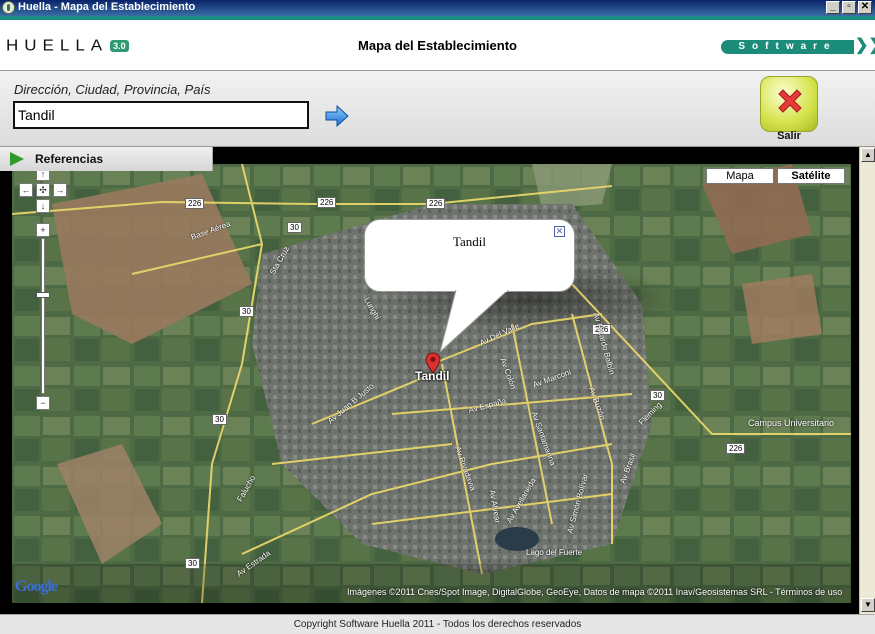  I want to click on info-window-title: Tandil, so click(469, 241).